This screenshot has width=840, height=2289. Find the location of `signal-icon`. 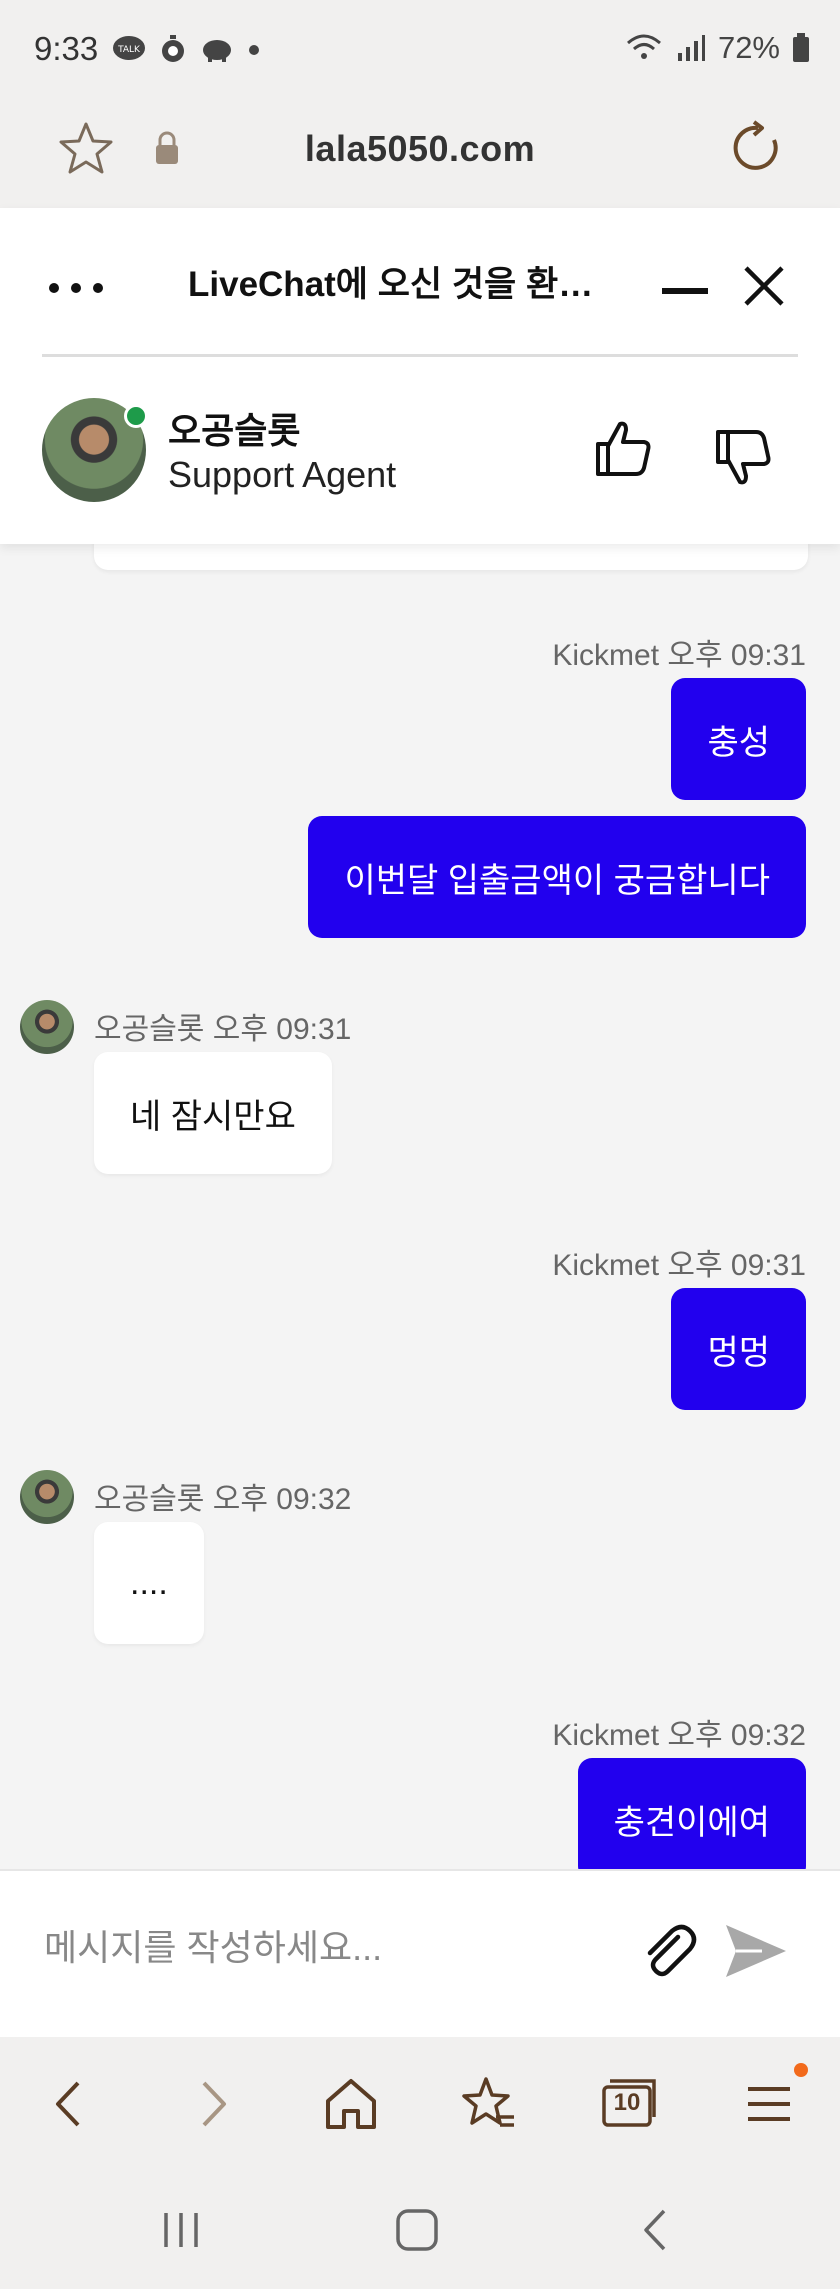

signal-icon is located at coordinates (691, 48).